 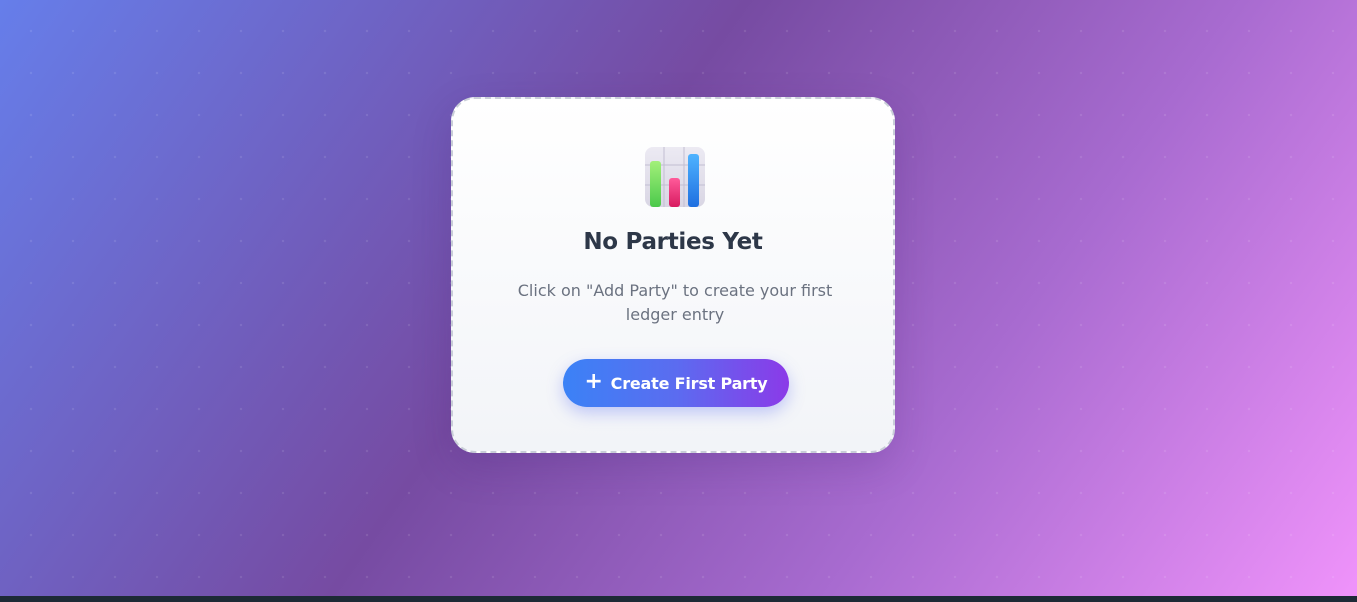 I want to click on bar-chart-icon, so click(x=675, y=177).